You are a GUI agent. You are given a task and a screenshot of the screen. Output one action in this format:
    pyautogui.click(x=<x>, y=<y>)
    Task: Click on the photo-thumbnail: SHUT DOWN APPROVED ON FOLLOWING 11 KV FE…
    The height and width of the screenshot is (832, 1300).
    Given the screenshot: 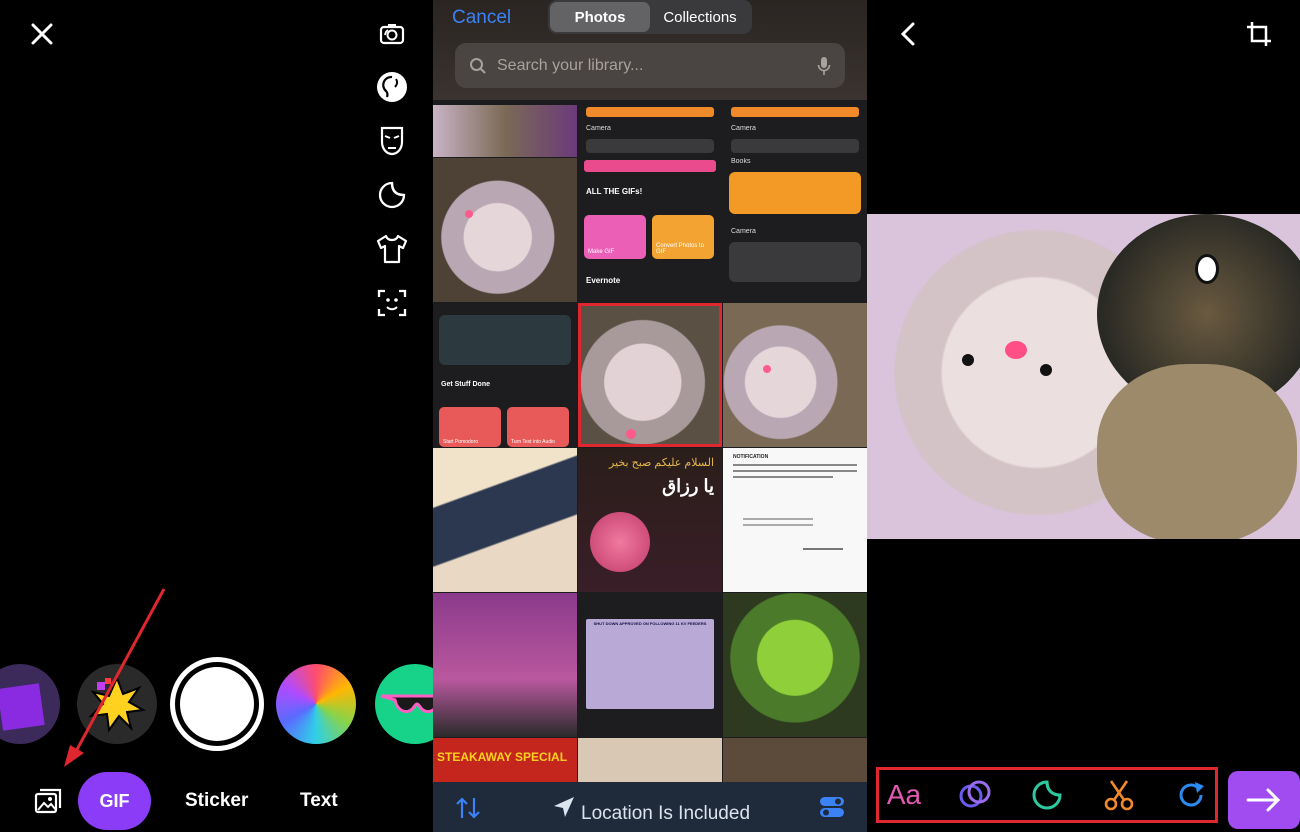 What is the action you would take?
    pyautogui.click(x=650, y=665)
    